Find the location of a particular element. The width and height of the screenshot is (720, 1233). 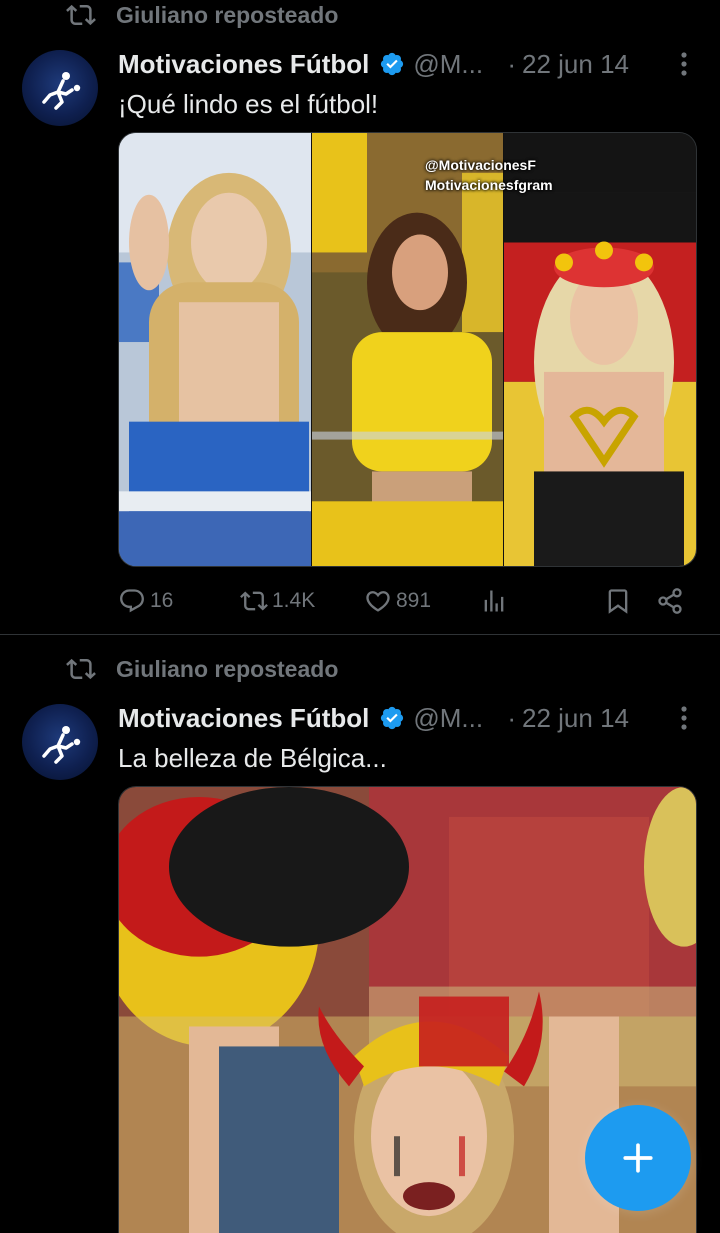

reply-icon is located at coordinates (132, 601).